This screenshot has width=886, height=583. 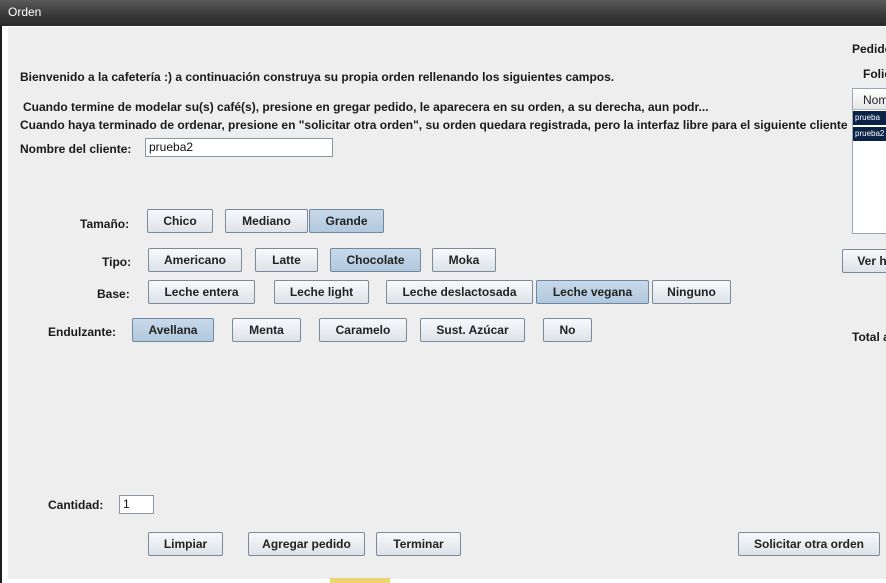 What do you see at coordinates (864, 261) in the screenshot?
I see `ver-button: Ver h` at bounding box center [864, 261].